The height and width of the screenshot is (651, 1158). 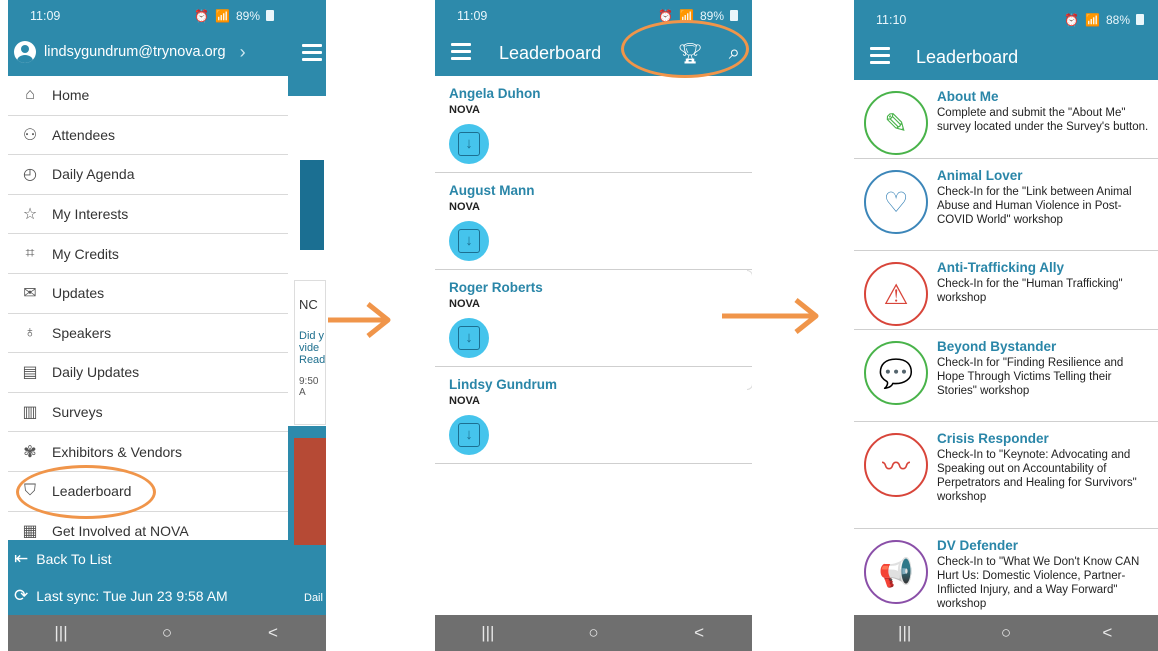 What do you see at coordinates (685, 49) in the screenshot?
I see `toolbar-icons-highlight-circle` at bounding box center [685, 49].